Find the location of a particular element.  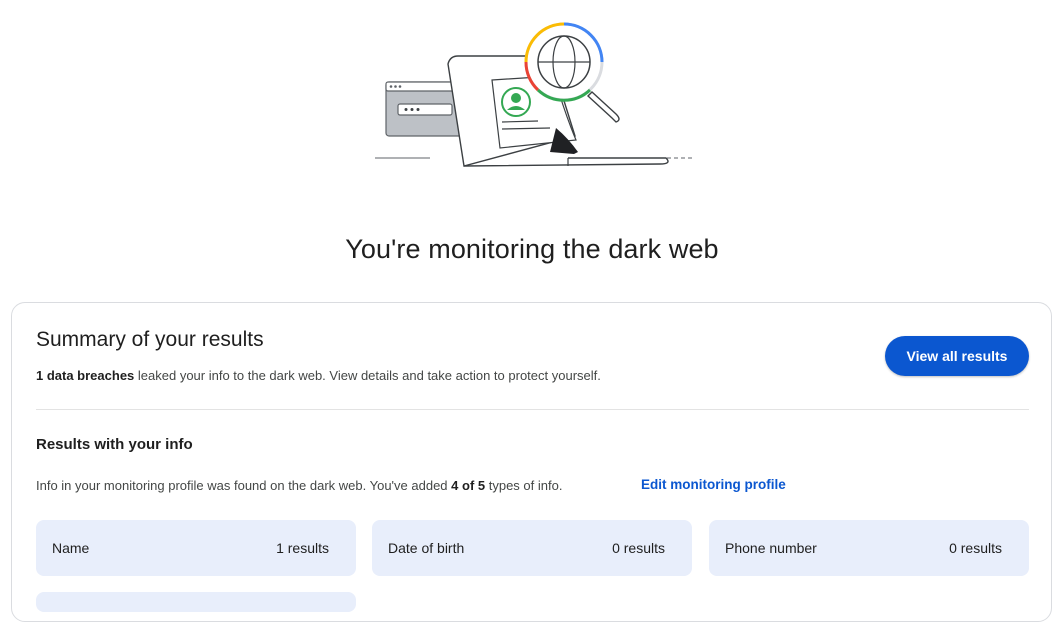

result-tile-count: 1 results is located at coordinates (302, 548).